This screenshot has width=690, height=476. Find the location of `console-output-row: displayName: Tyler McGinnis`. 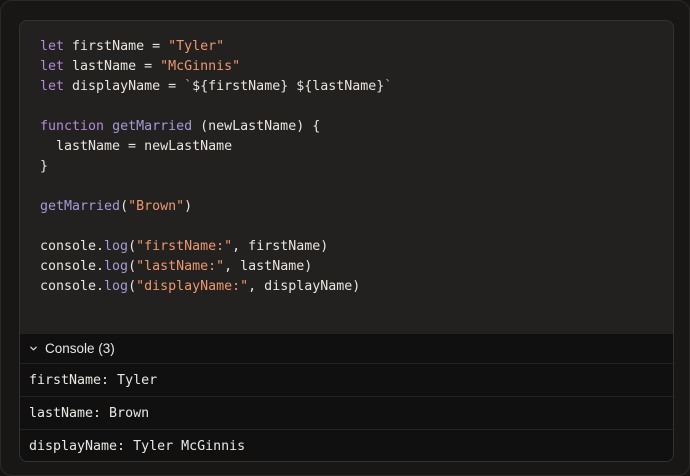

console-output-row: displayName: Tyler McGinnis is located at coordinates (137, 446).